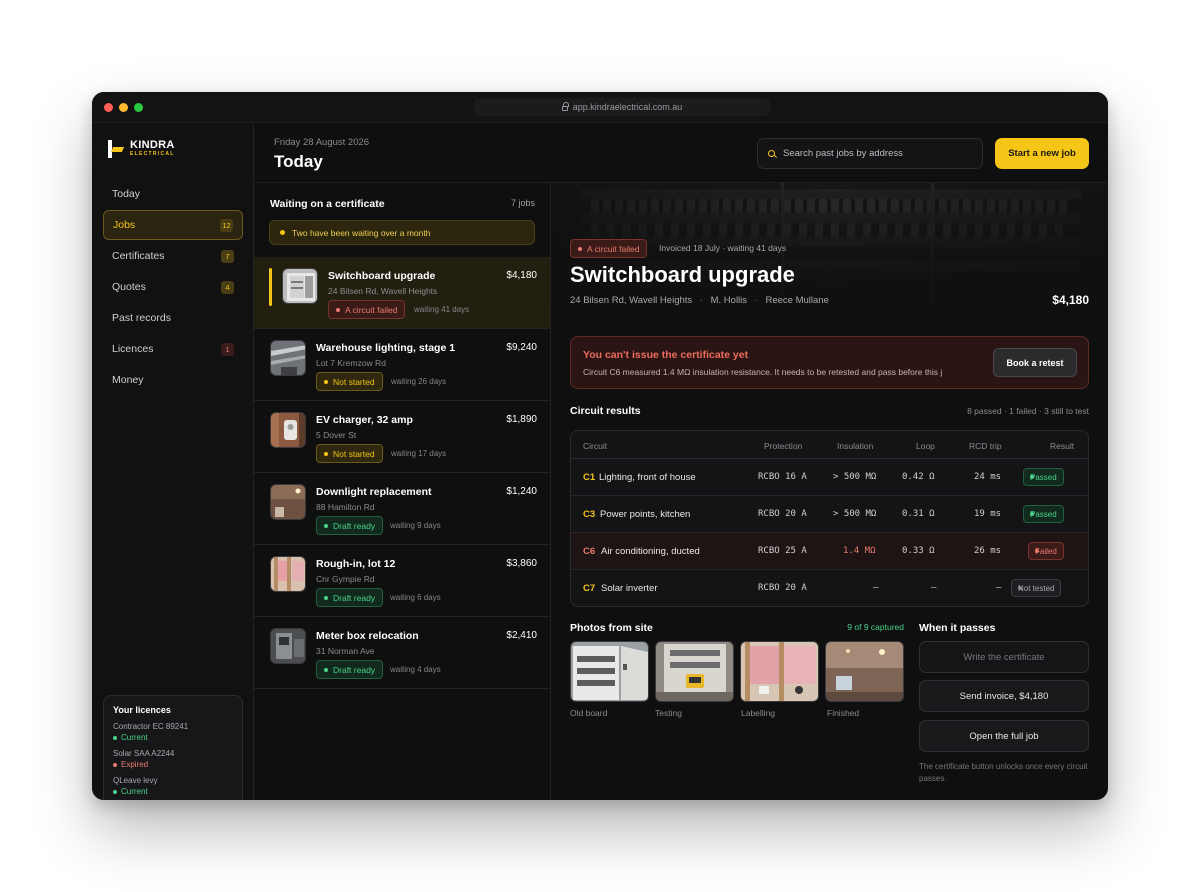 Image resolution: width=1200 pixels, height=892 pixels. Describe the element at coordinates (402, 232) in the screenshot. I see `waiting-banner: Two have been waiting over a month` at that location.